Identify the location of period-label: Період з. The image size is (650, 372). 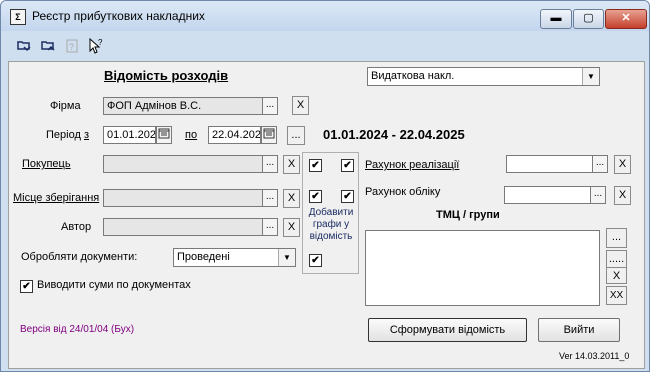
(67, 135).